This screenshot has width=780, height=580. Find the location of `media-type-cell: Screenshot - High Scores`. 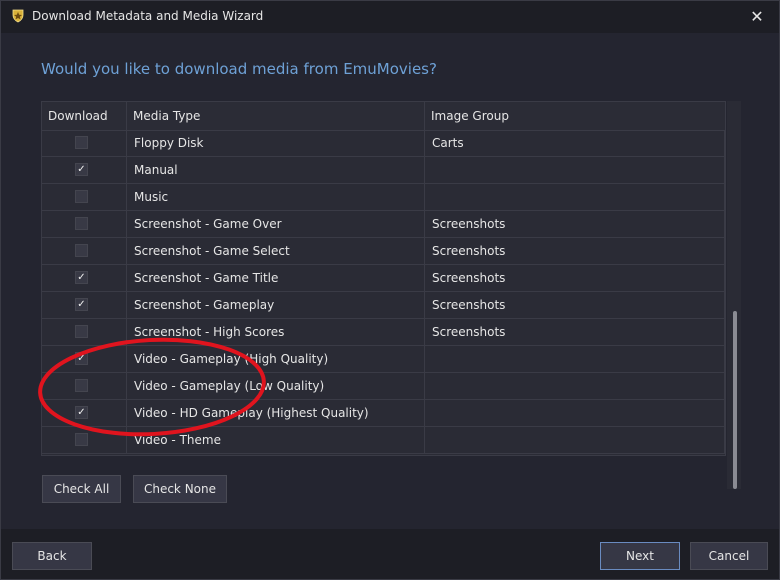

media-type-cell: Screenshot - High Scores is located at coordinates (276, 332).